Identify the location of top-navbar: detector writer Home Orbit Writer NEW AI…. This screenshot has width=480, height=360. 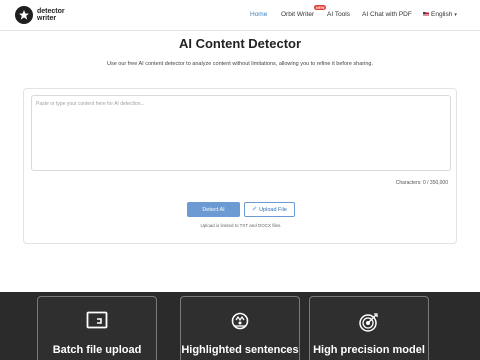
(240, 15).